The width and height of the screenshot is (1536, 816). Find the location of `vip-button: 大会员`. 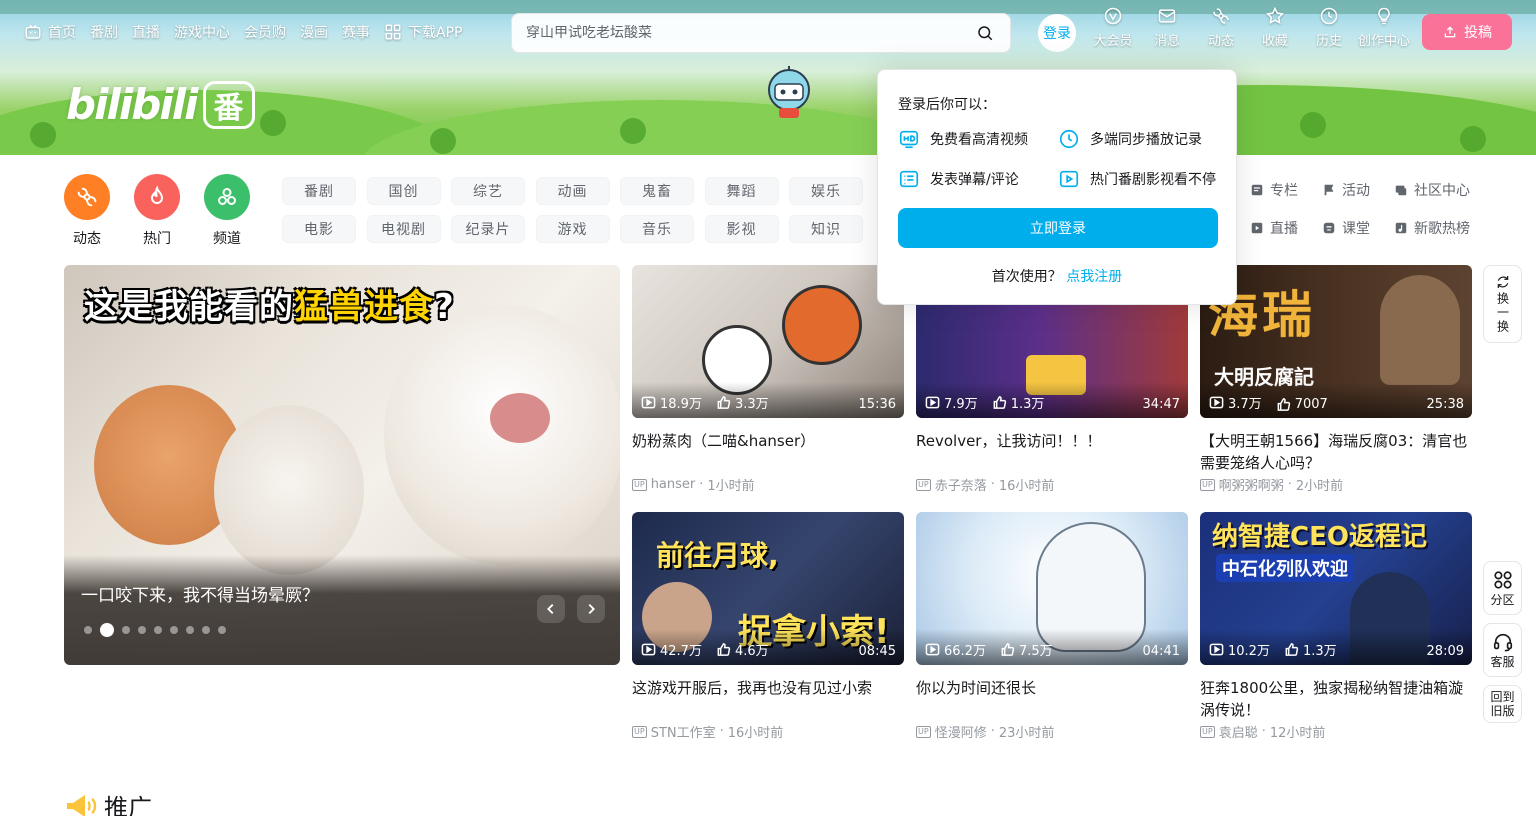

vip-button: 大会员 is located at coordinates (1113, 32).